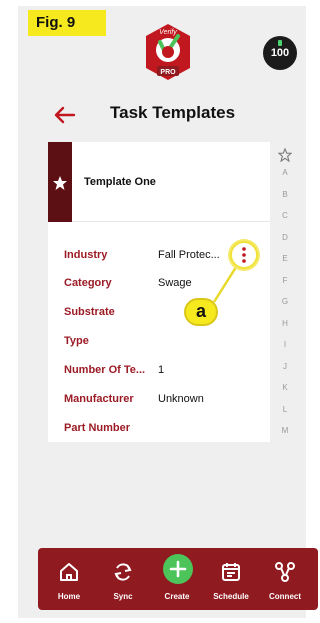 This screenshot has width=320, height=623. What do you see at coordinates (201, 312) in the screenshot?
I see `callout-badge: a` at bounding box center [201, 312].